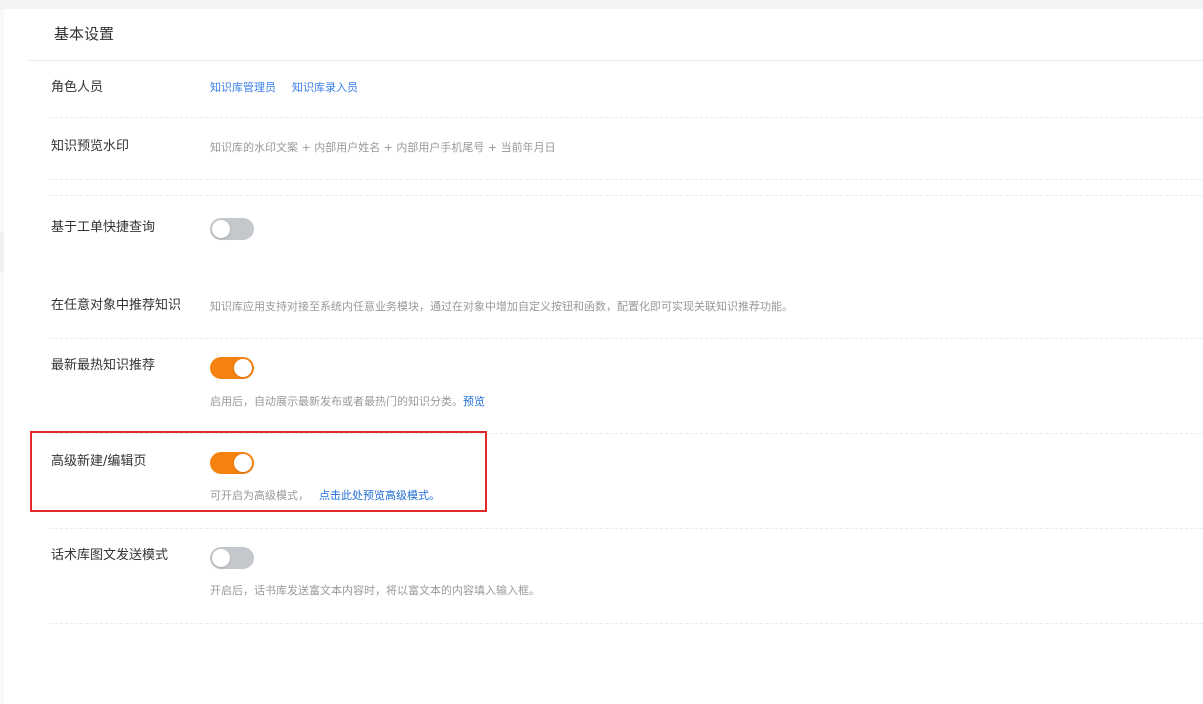  I want to click on role-links: 知识库管理员 知识库录入员, so click(292, 88).